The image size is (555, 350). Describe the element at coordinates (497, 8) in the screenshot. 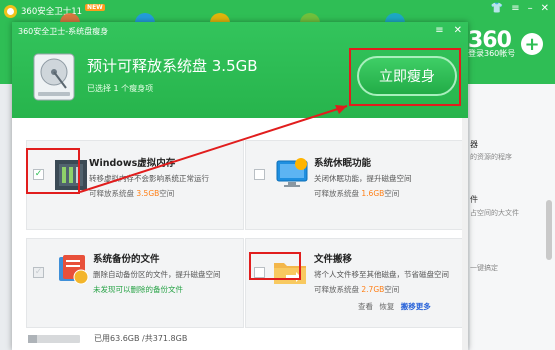

I see `shirt-icon: 👕` at that location.